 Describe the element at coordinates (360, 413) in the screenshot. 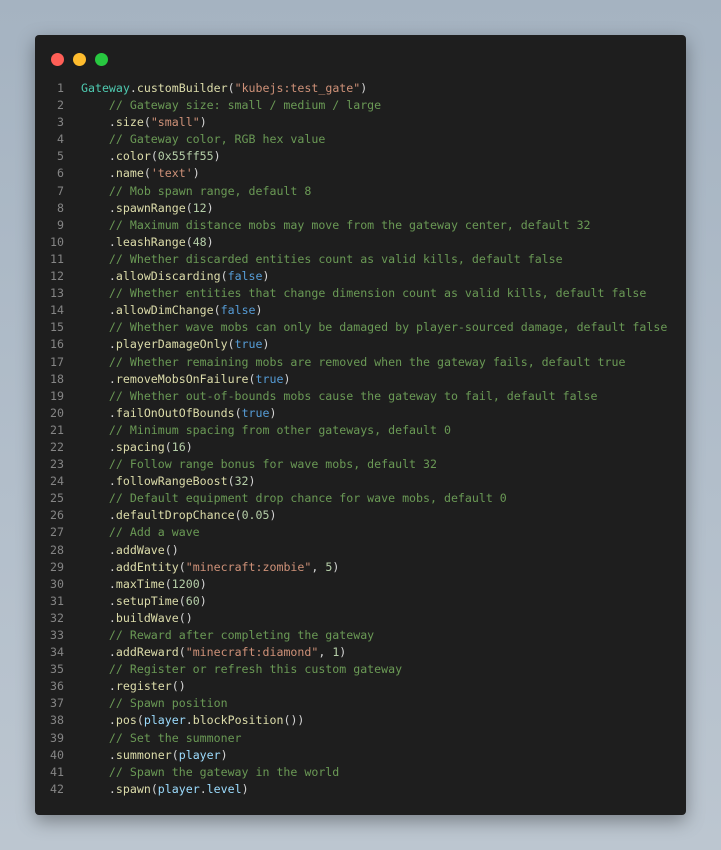

I see `code-line: 20 .failOnOutOfBounds(true)` at that location.